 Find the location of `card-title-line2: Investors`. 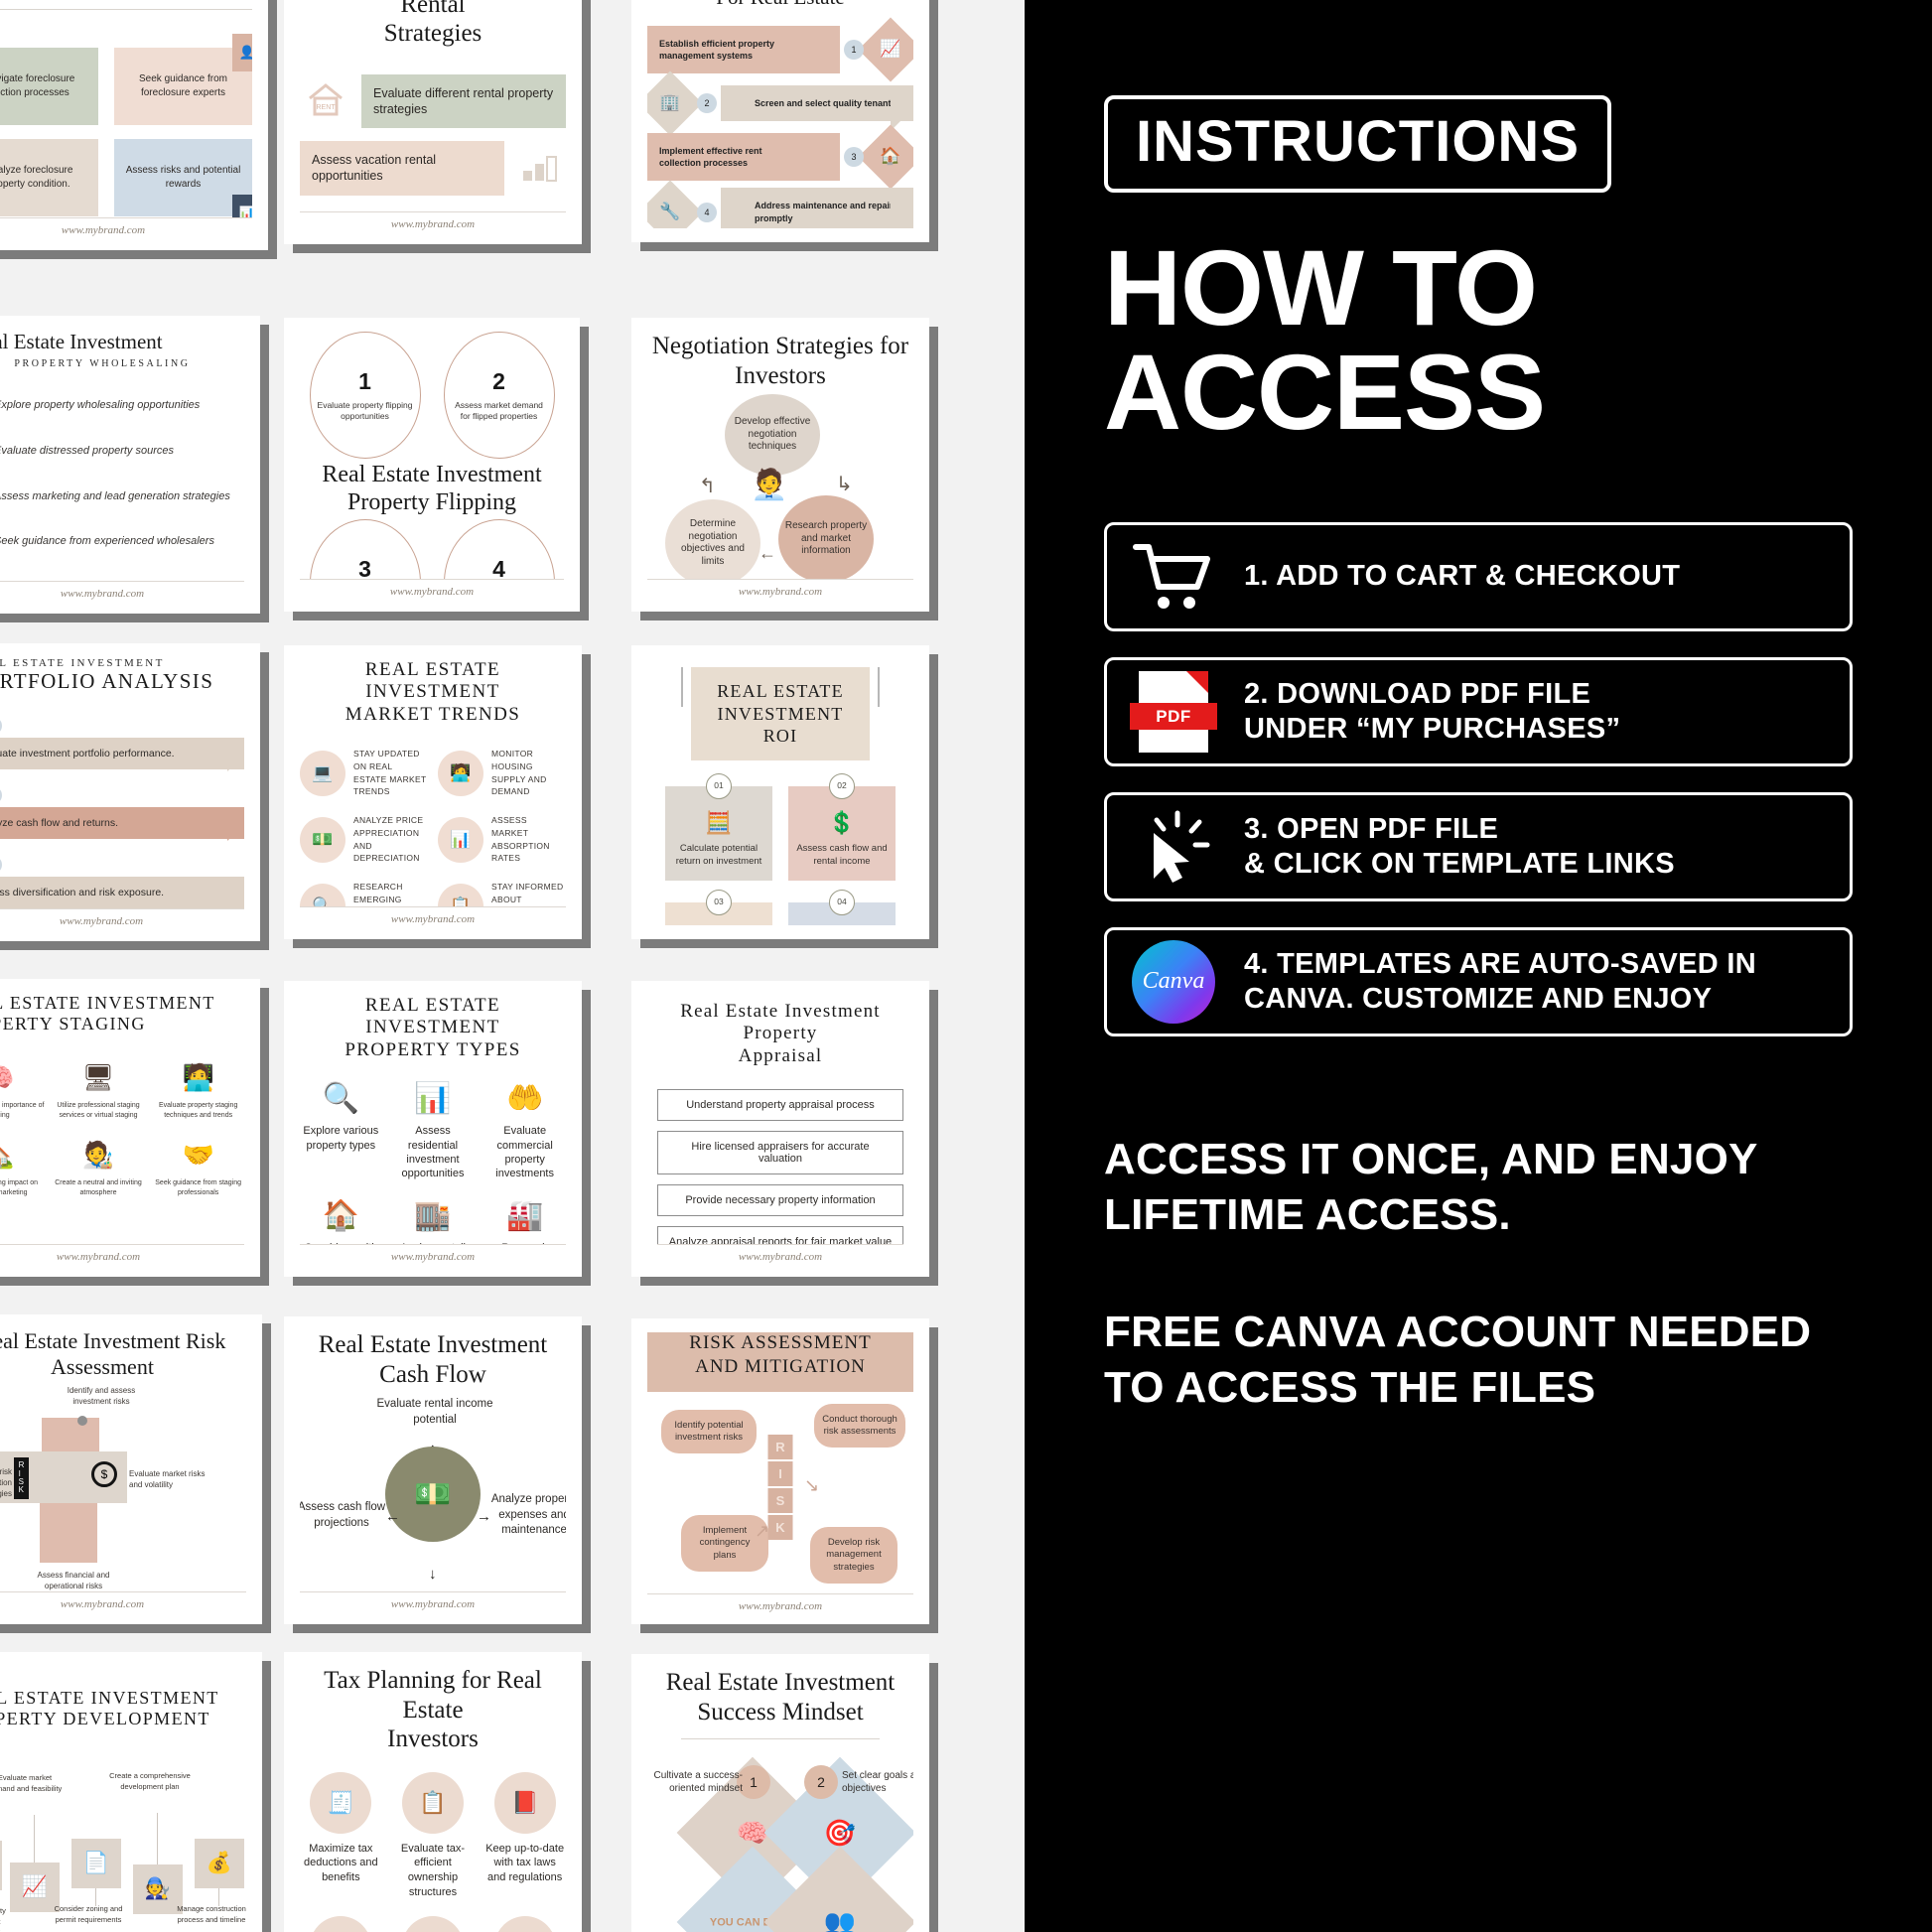

card-title-line2: Investors is located at coordinates (433, 1738).